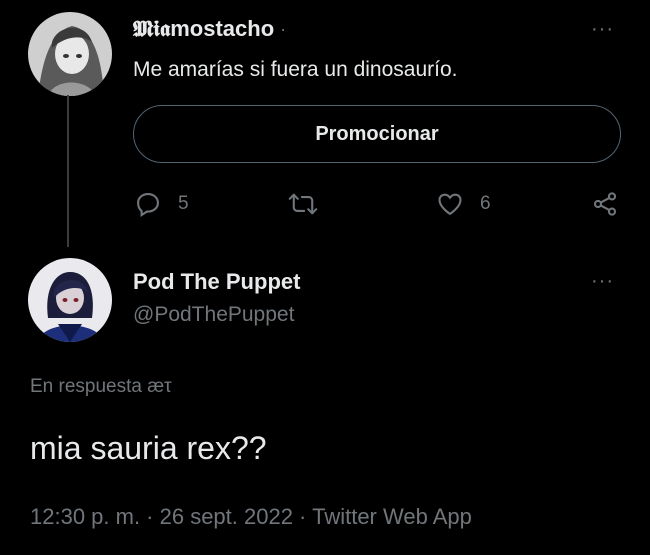  Describe the element at coordinates (183, 203) in the screenshot. I see `reply-count: 5` at that location.